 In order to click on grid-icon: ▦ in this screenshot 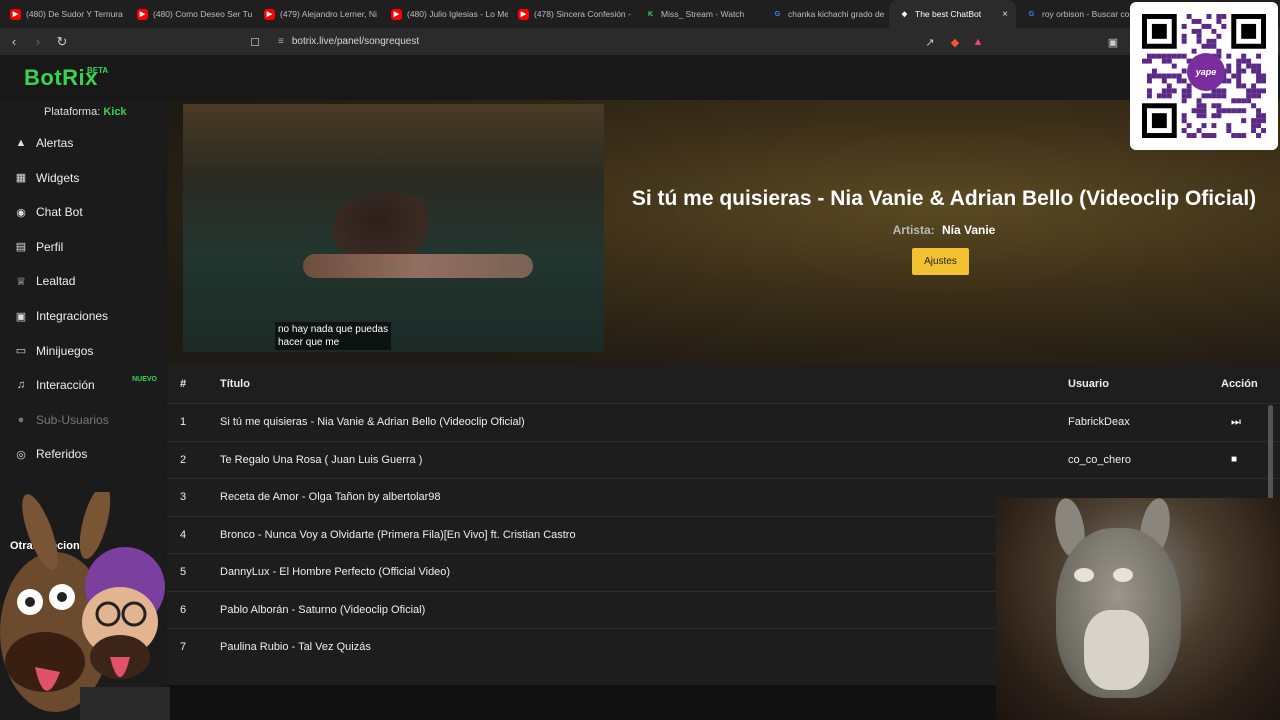, I will do `click(21, 178)`.